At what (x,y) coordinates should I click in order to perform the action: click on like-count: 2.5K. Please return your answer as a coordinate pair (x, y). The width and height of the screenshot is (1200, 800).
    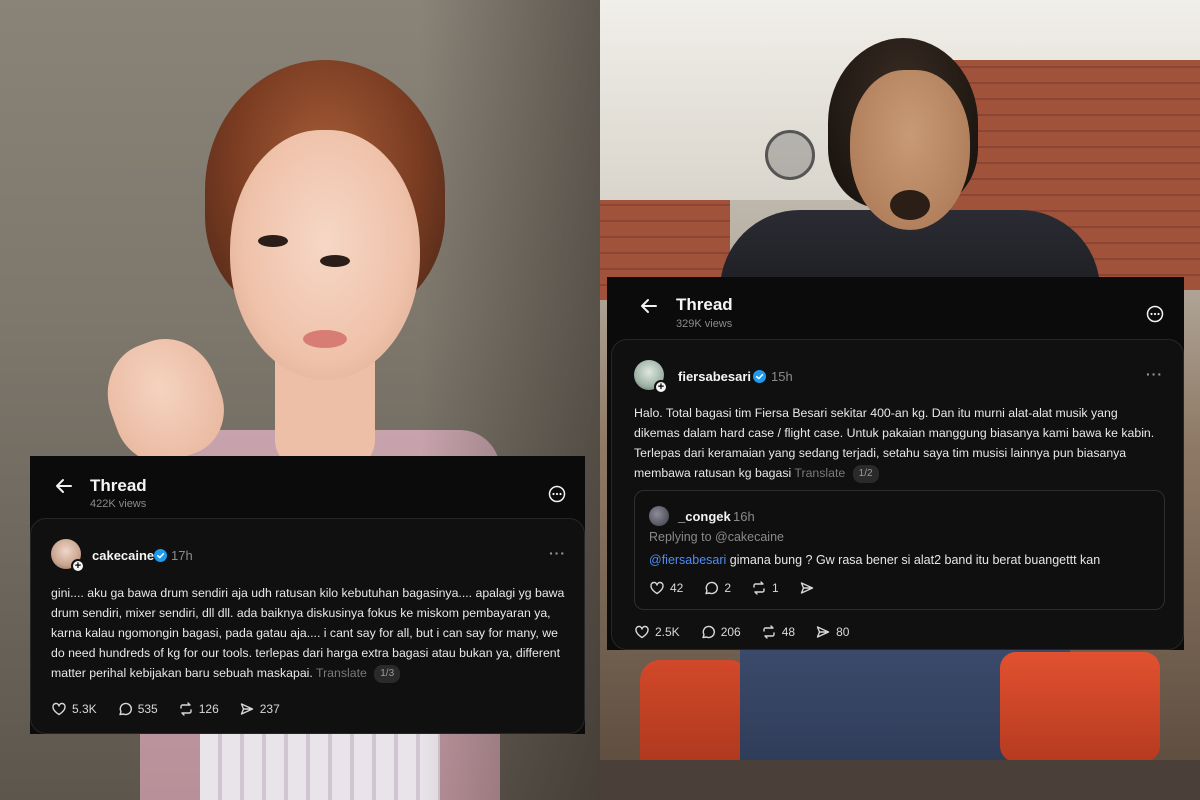
    Looking at the image, I should click on (667, 632).